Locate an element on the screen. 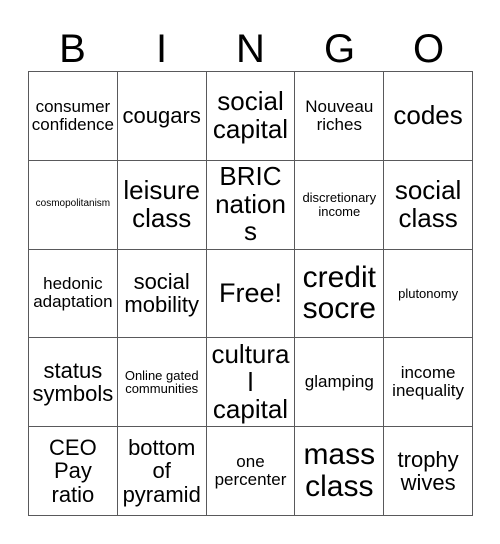  bingo-header-row: B I N G O is located at coordinates (250, 46).